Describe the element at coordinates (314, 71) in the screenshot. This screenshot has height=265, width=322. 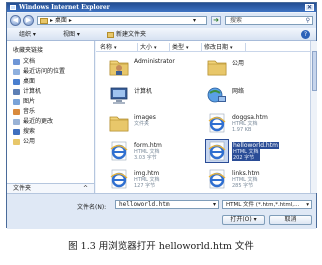
I see `scrollbar-thumb` at that location.